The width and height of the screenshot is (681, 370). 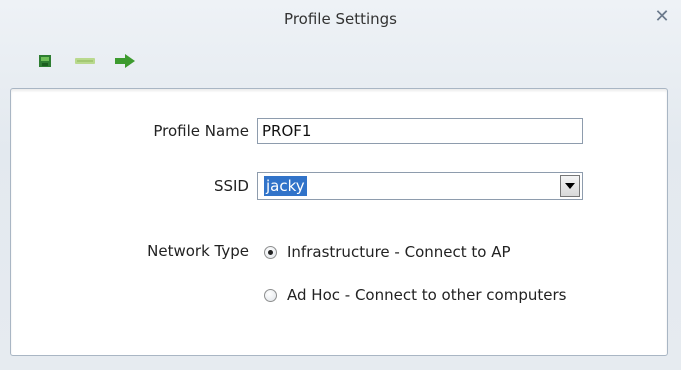 What do you see at coordinates (340, 19) in the screenshot?
I see `dialog-title: Profile Settings` at bounding box center [340, 19].